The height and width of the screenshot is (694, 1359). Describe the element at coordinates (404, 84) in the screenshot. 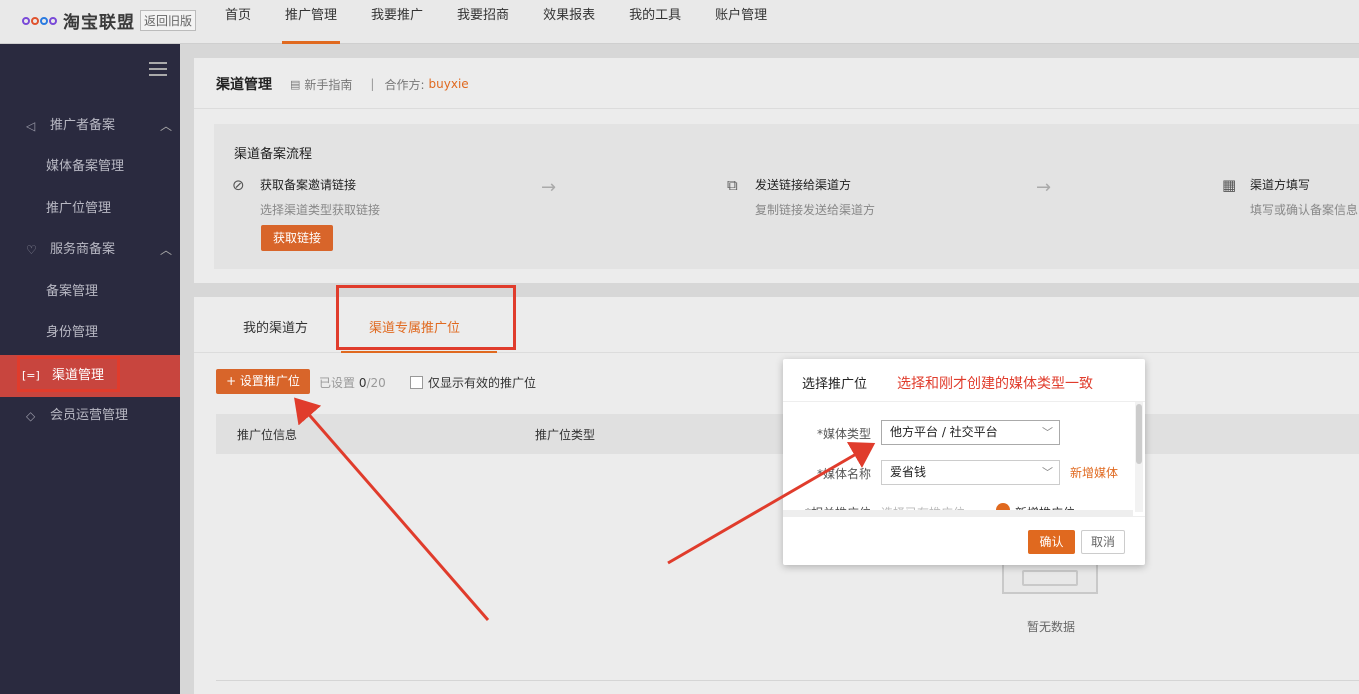

I see `partner-label: 合作方:` at that location.